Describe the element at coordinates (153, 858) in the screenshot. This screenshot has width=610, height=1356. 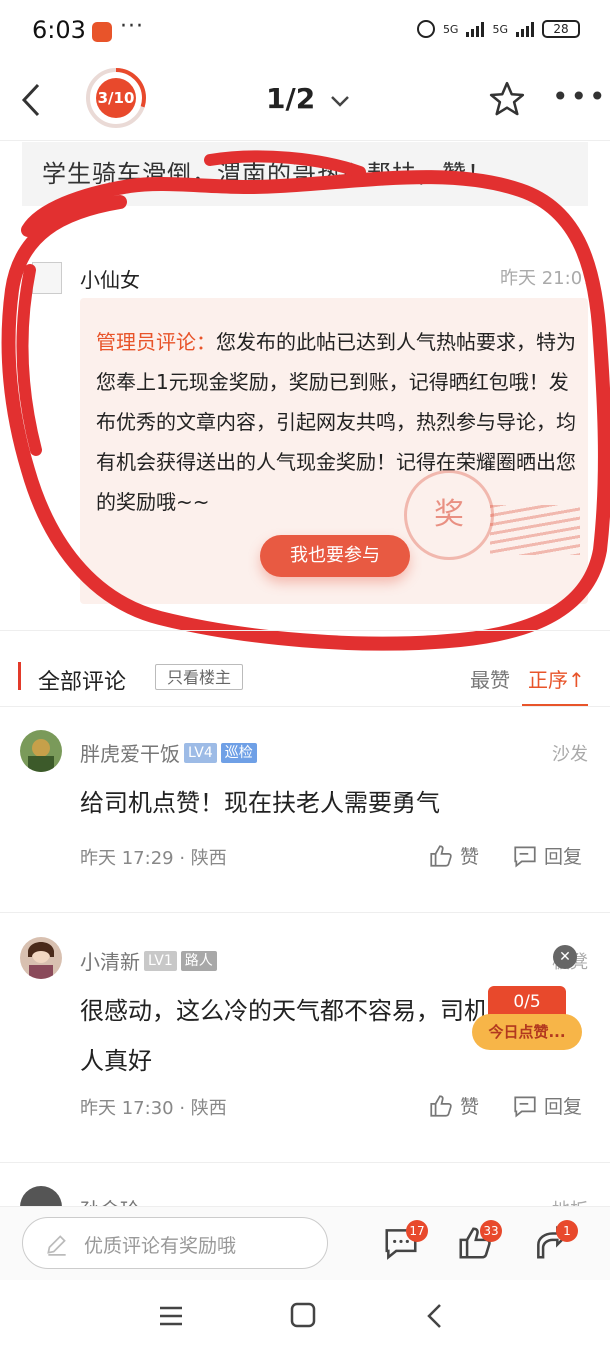
I see `comment-meta: 昨天 17:29 · 陕西` at that location.